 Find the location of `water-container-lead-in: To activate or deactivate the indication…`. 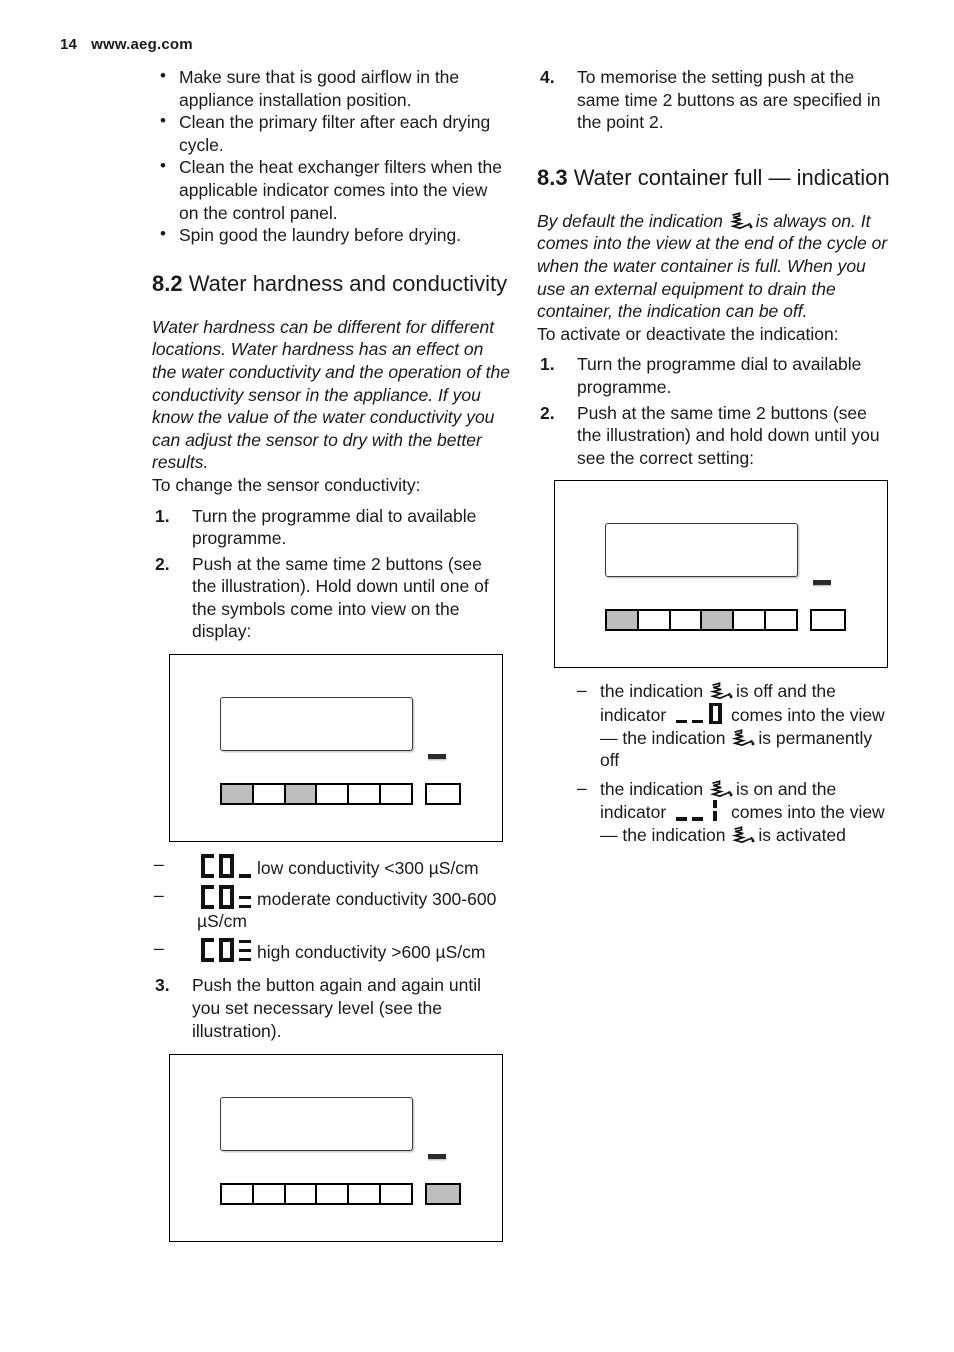

water-container-lead-in: To activate or deactivate the indication… is located at coordinates (688, 333).